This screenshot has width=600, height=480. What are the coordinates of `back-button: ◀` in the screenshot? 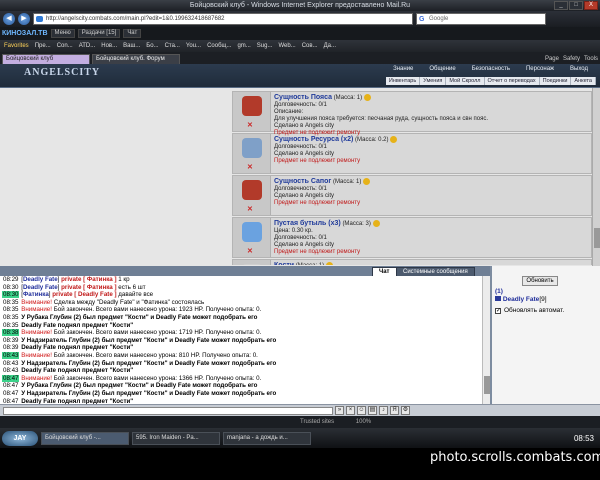 It's located at (9, 19).